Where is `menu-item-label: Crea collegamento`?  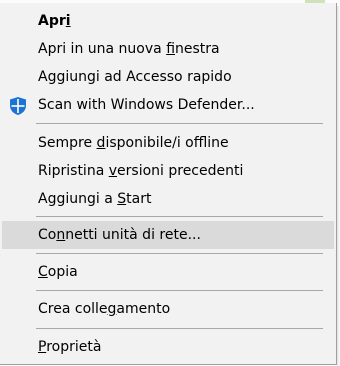 menu-item-label: Crea collegamento is located at coordinates (104, 309).